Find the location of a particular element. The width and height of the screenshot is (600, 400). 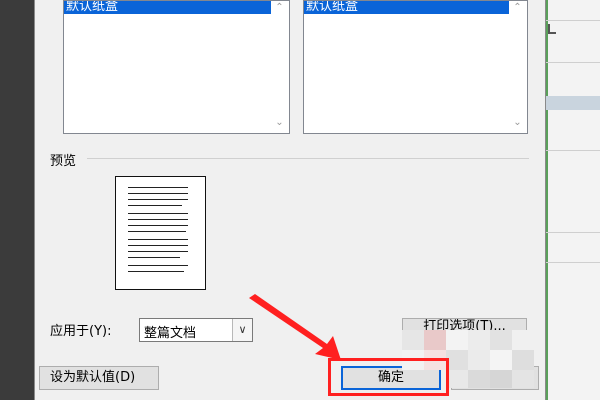

set-default-button: 设为默认值(D) is located at coordinates (99, 378).